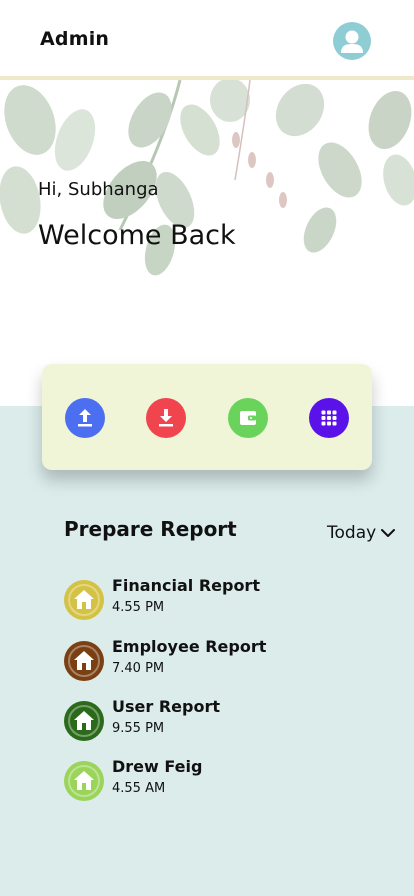 The image size is (414, 896). What do you see at coordinates (186, 585) in the screenshot?
I see `report-name: Financial Report` at bounding box center [186, 585].